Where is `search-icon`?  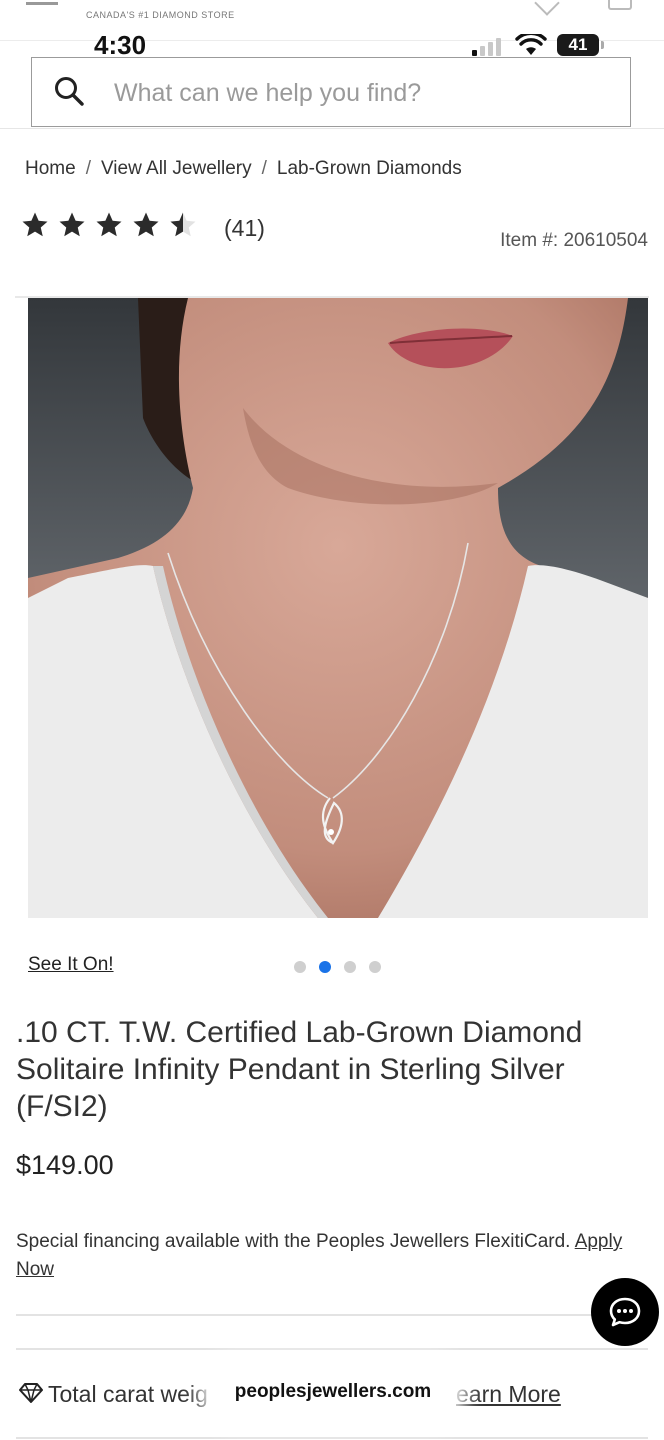 search-icon is located at coordinates (69, 91).